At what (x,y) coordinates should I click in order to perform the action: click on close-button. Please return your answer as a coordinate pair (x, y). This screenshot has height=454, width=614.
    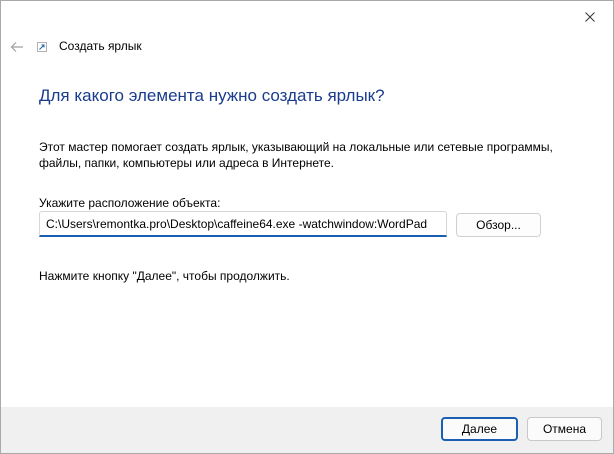
    Looking at the image, I should click on (590, 17).